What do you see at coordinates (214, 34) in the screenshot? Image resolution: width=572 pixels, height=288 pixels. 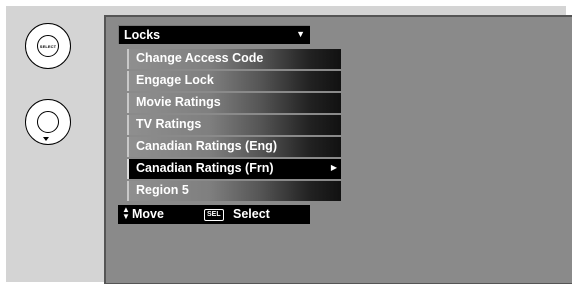 I see `menu-title-bar: Locks ▼` at bounding box center [214, 34].